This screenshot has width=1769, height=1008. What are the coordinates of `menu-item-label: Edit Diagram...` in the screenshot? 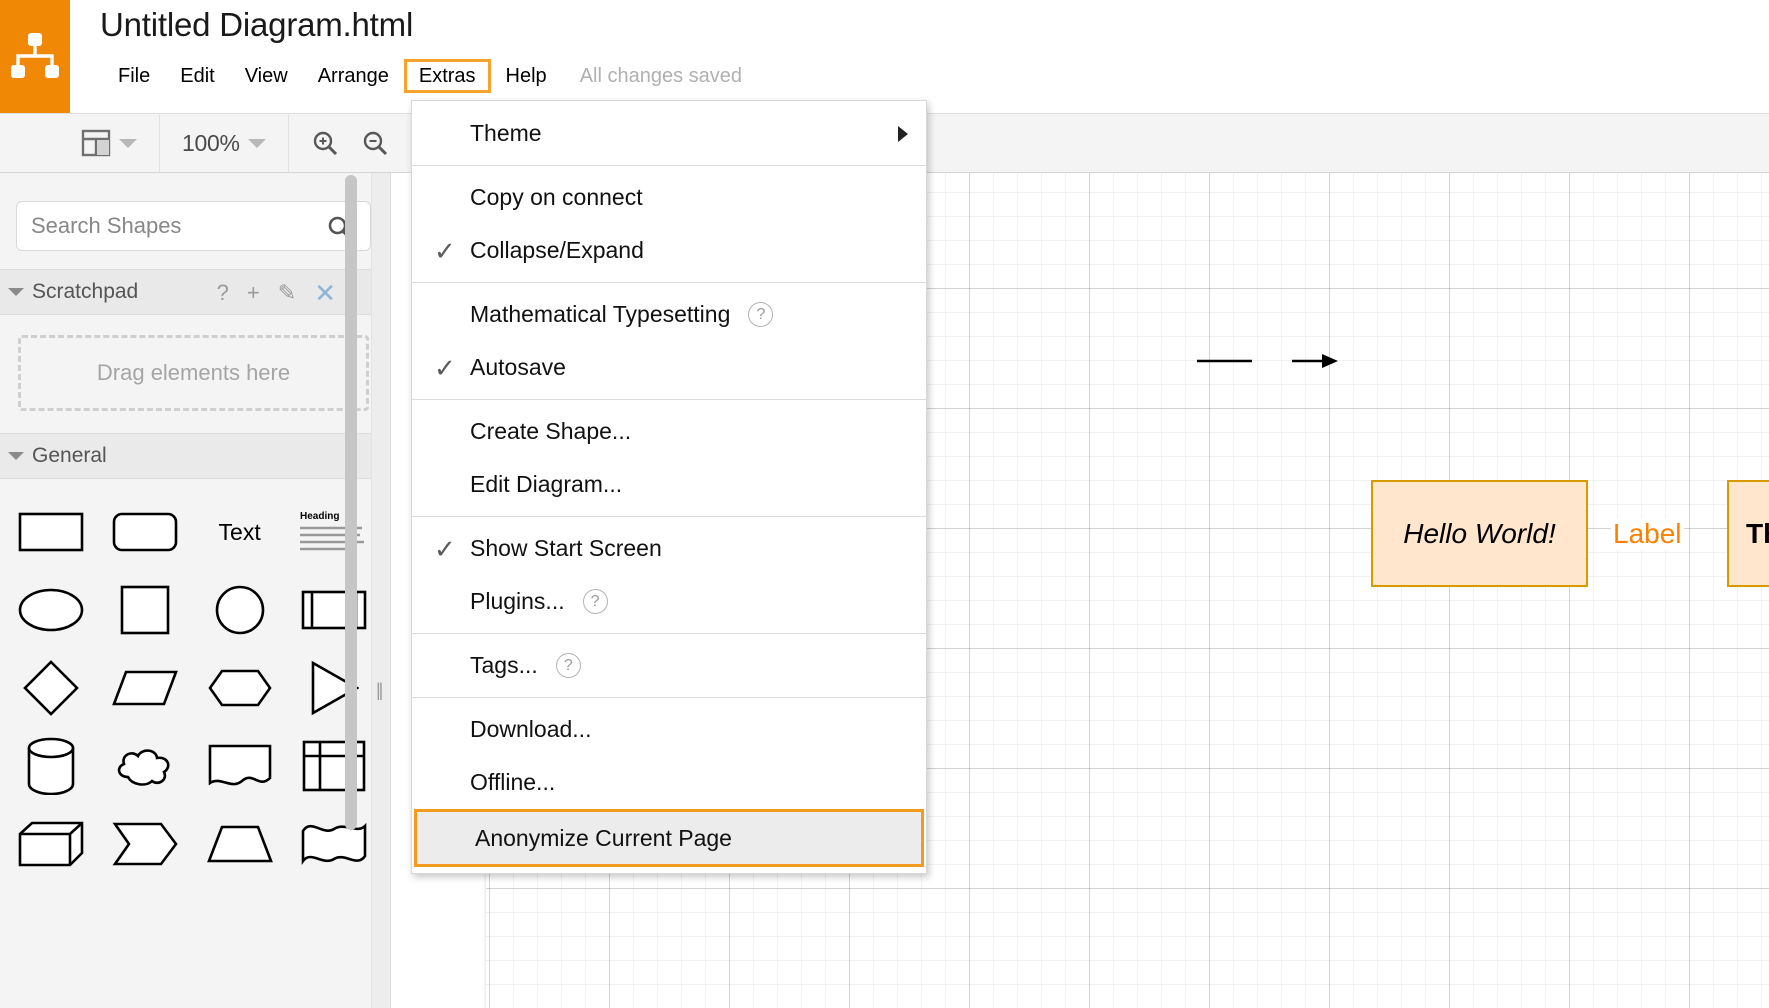 It's located at (546, 484).